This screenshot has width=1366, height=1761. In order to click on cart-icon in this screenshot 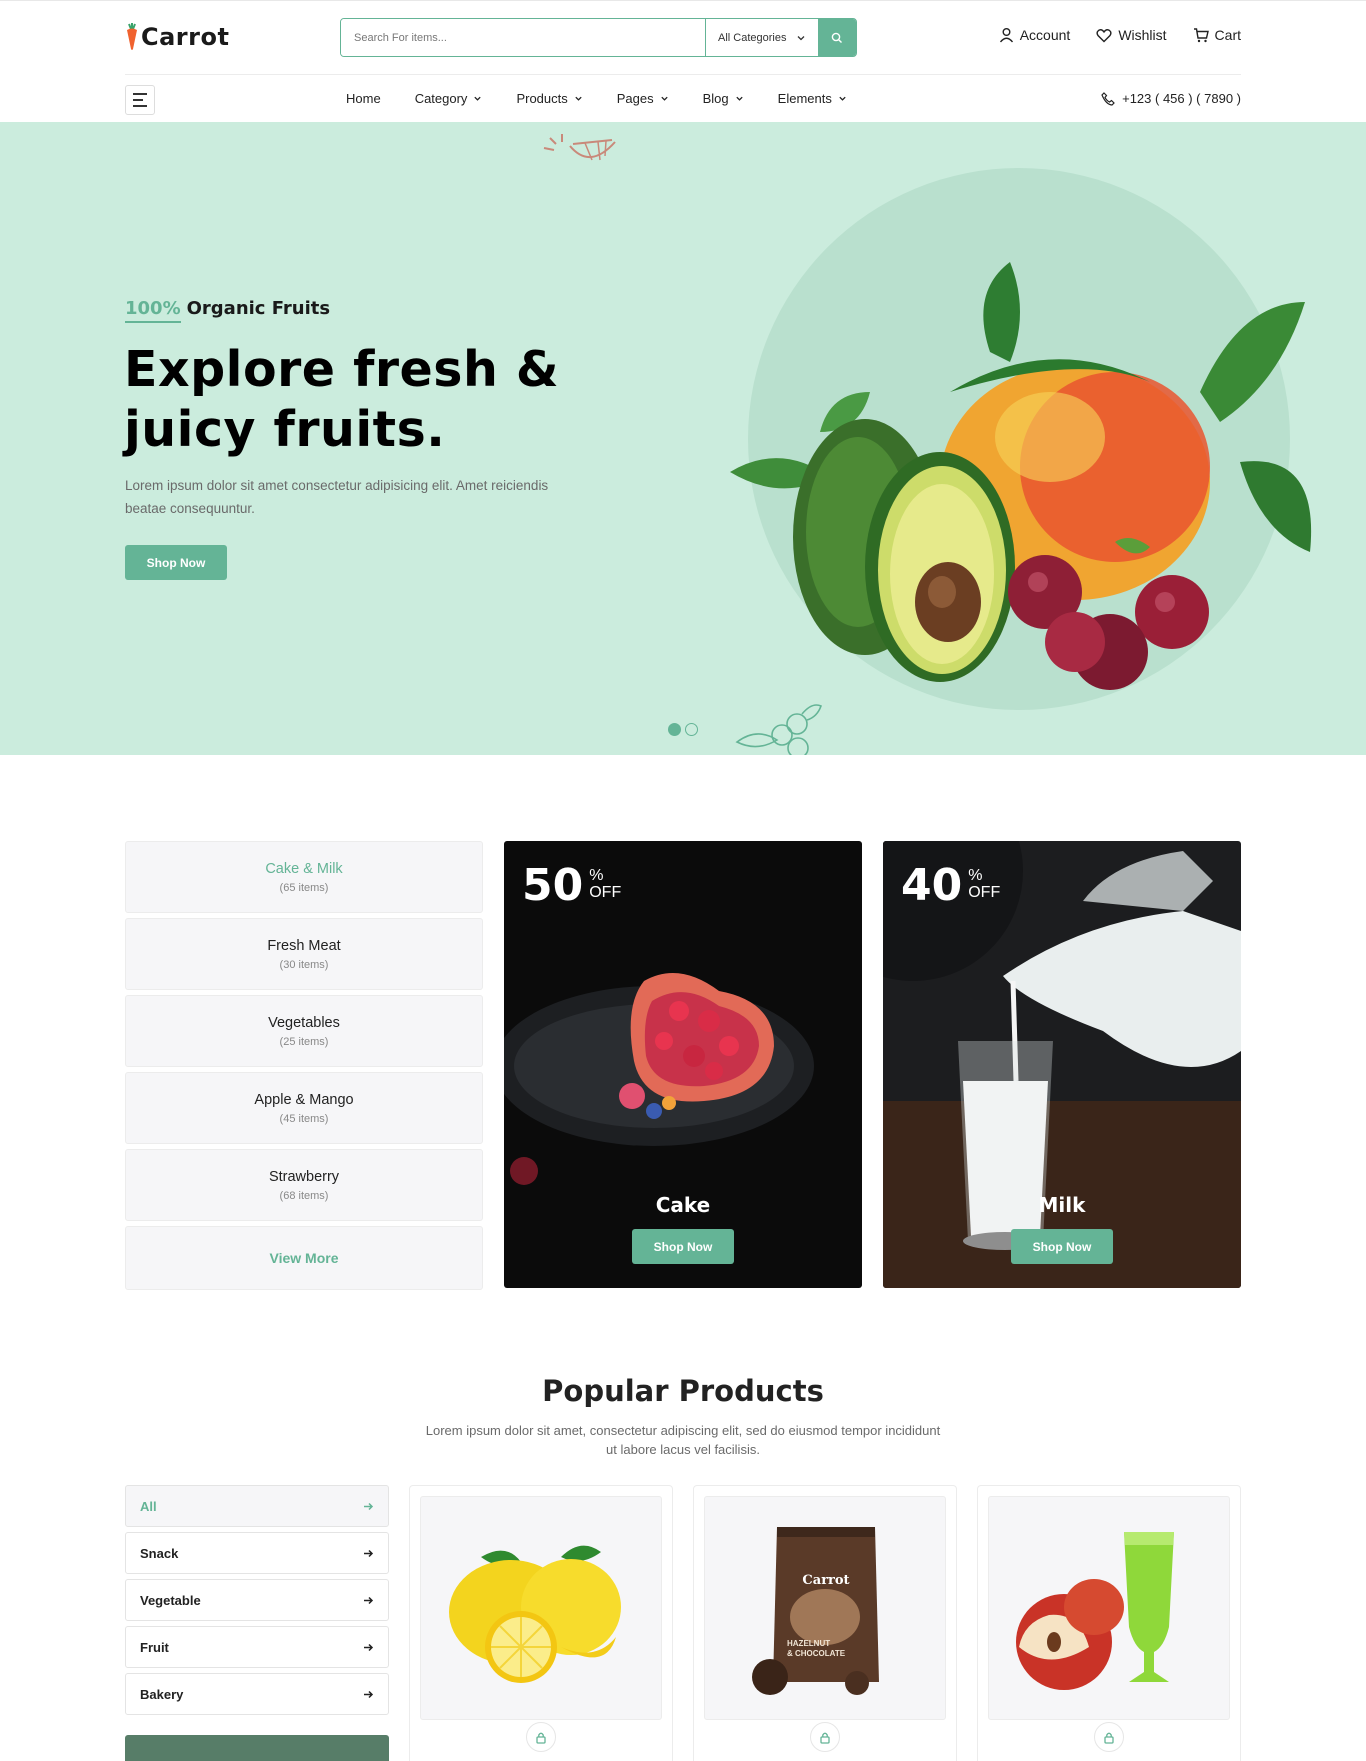, I will do `click(1201, 35)`.